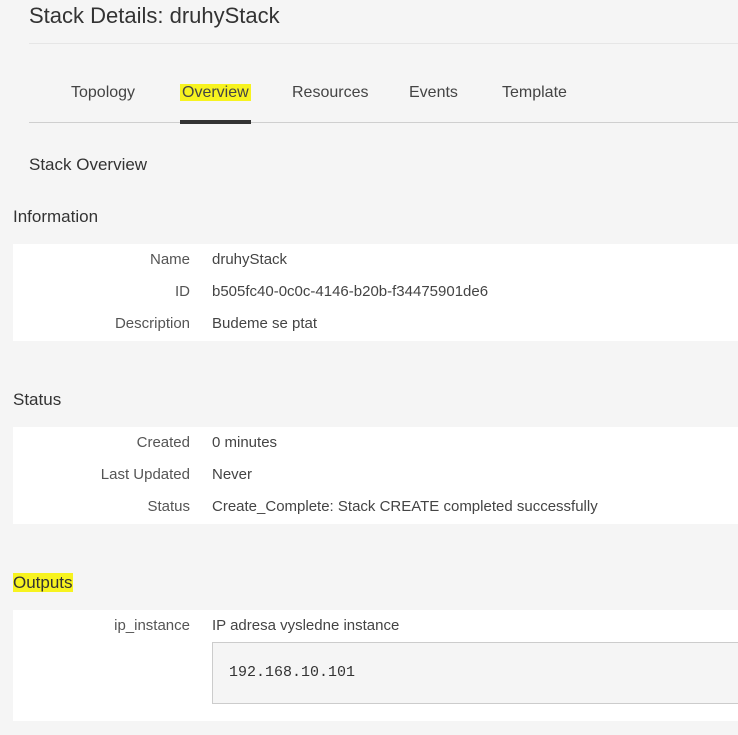 This screenshot has width=738, height=735. I want to click on info-id-label: ID, so click(182, 291).